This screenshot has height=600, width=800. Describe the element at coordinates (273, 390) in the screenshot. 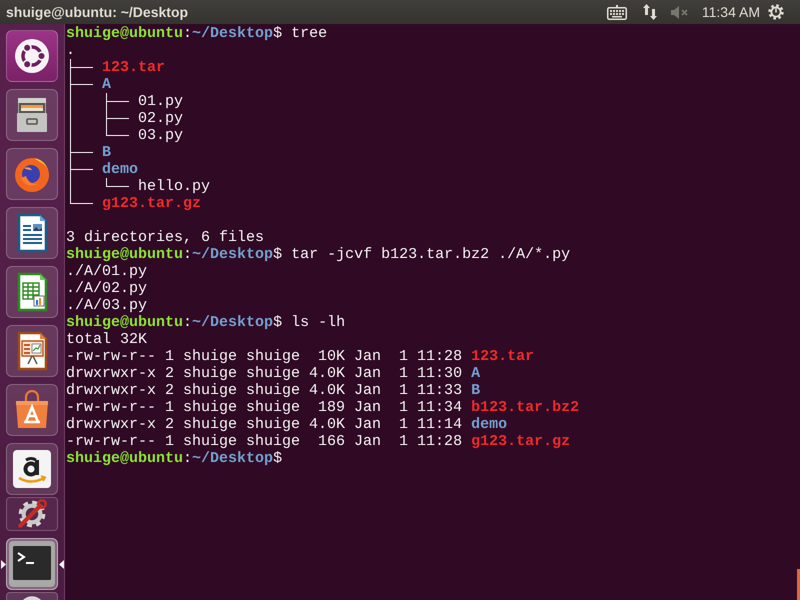

I see `listing-line: drwxrwxr-x 2 shuige shuige 4.0K Jan 1 11:33 B` at that location.